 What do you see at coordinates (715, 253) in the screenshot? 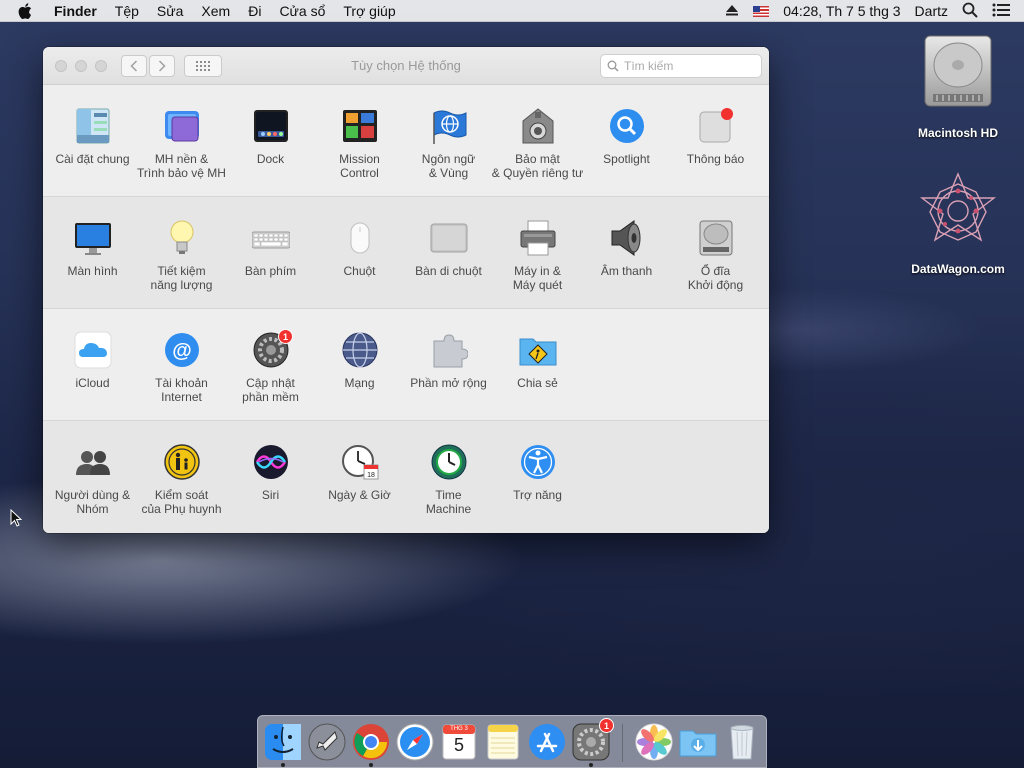
I see `pane-startup-disk: Ổ đĩa Khởi động` at bounding box center [715, 253].